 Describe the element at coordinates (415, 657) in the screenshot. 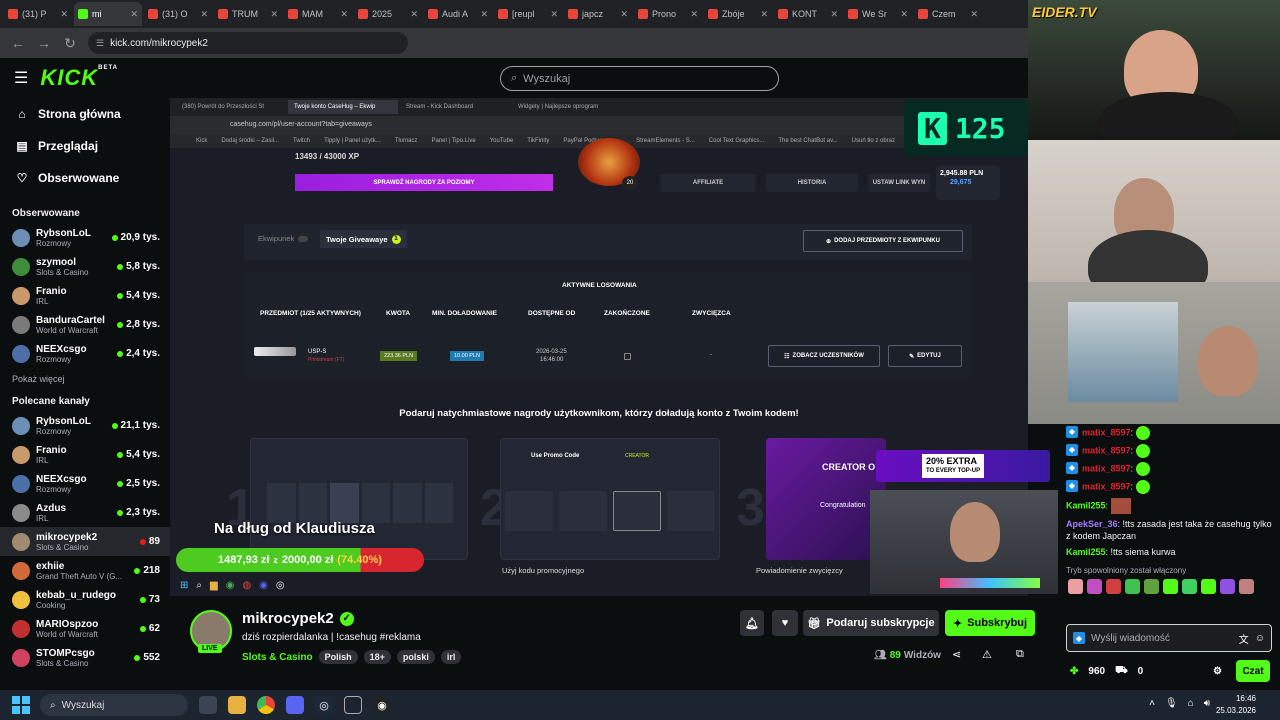

I see `tag-pill: polski` at that location.